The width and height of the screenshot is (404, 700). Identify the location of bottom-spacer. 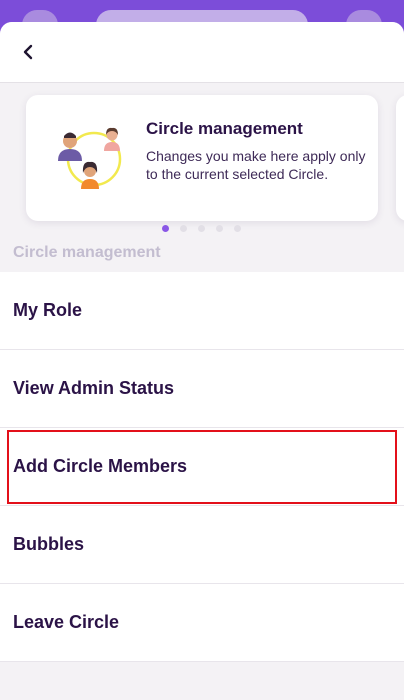
(202, 681).